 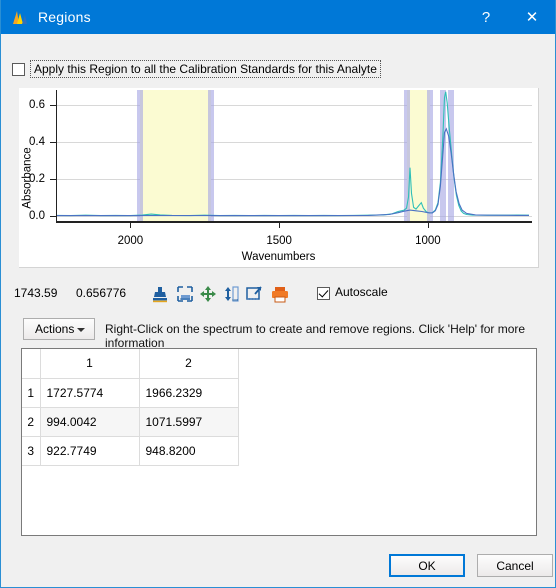 What do you see at coordinates (64, 17) in the screenshot?
I see `window-title: Regions` at bounding box center [64, 17].